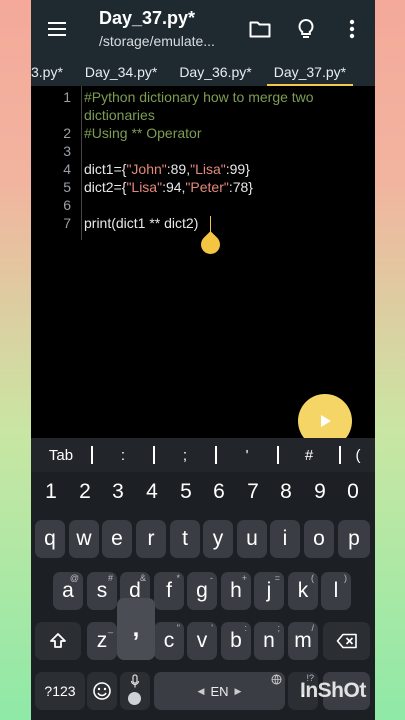 The width and height of the screenshot is (405, 720). What do you see at coordinates (121, 72) in the screenshot?
I see `tab-day-34: Day_34.py*` at bounding box center [121, 72].